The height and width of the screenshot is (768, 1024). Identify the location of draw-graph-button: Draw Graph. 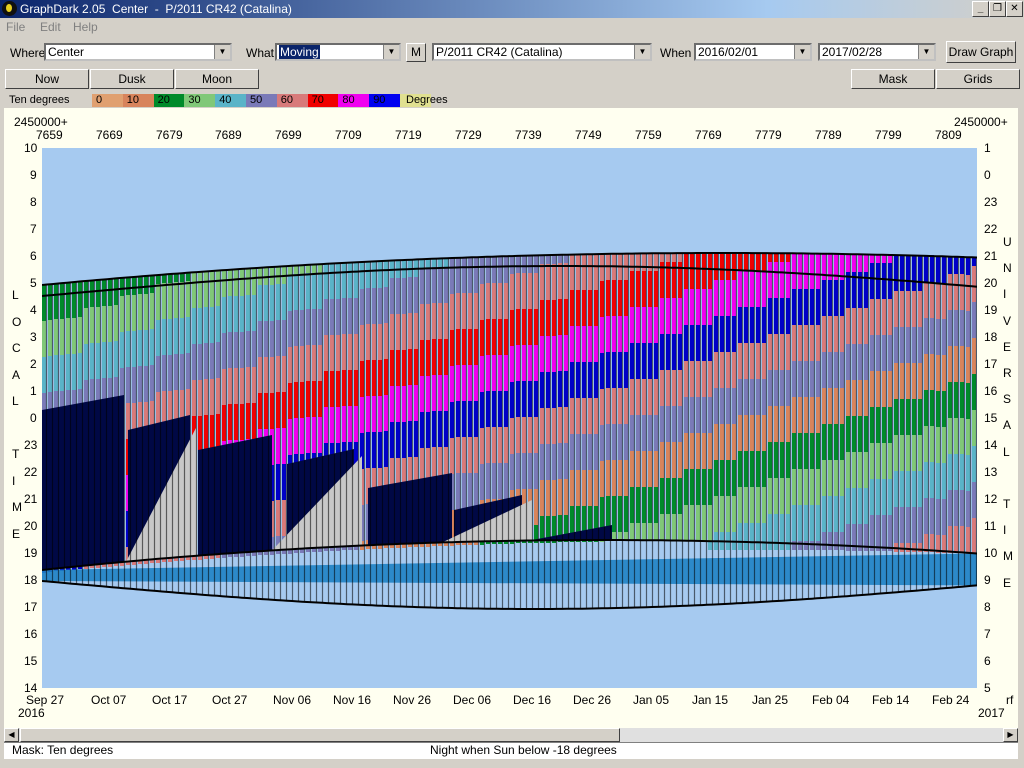
(981, 52).